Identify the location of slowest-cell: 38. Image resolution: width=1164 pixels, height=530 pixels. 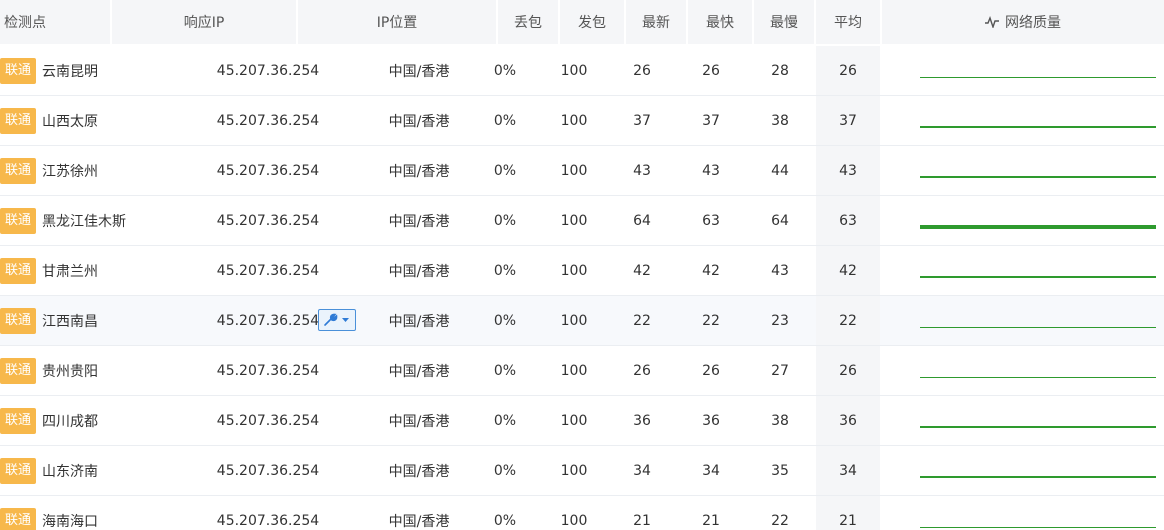
(780, 420).